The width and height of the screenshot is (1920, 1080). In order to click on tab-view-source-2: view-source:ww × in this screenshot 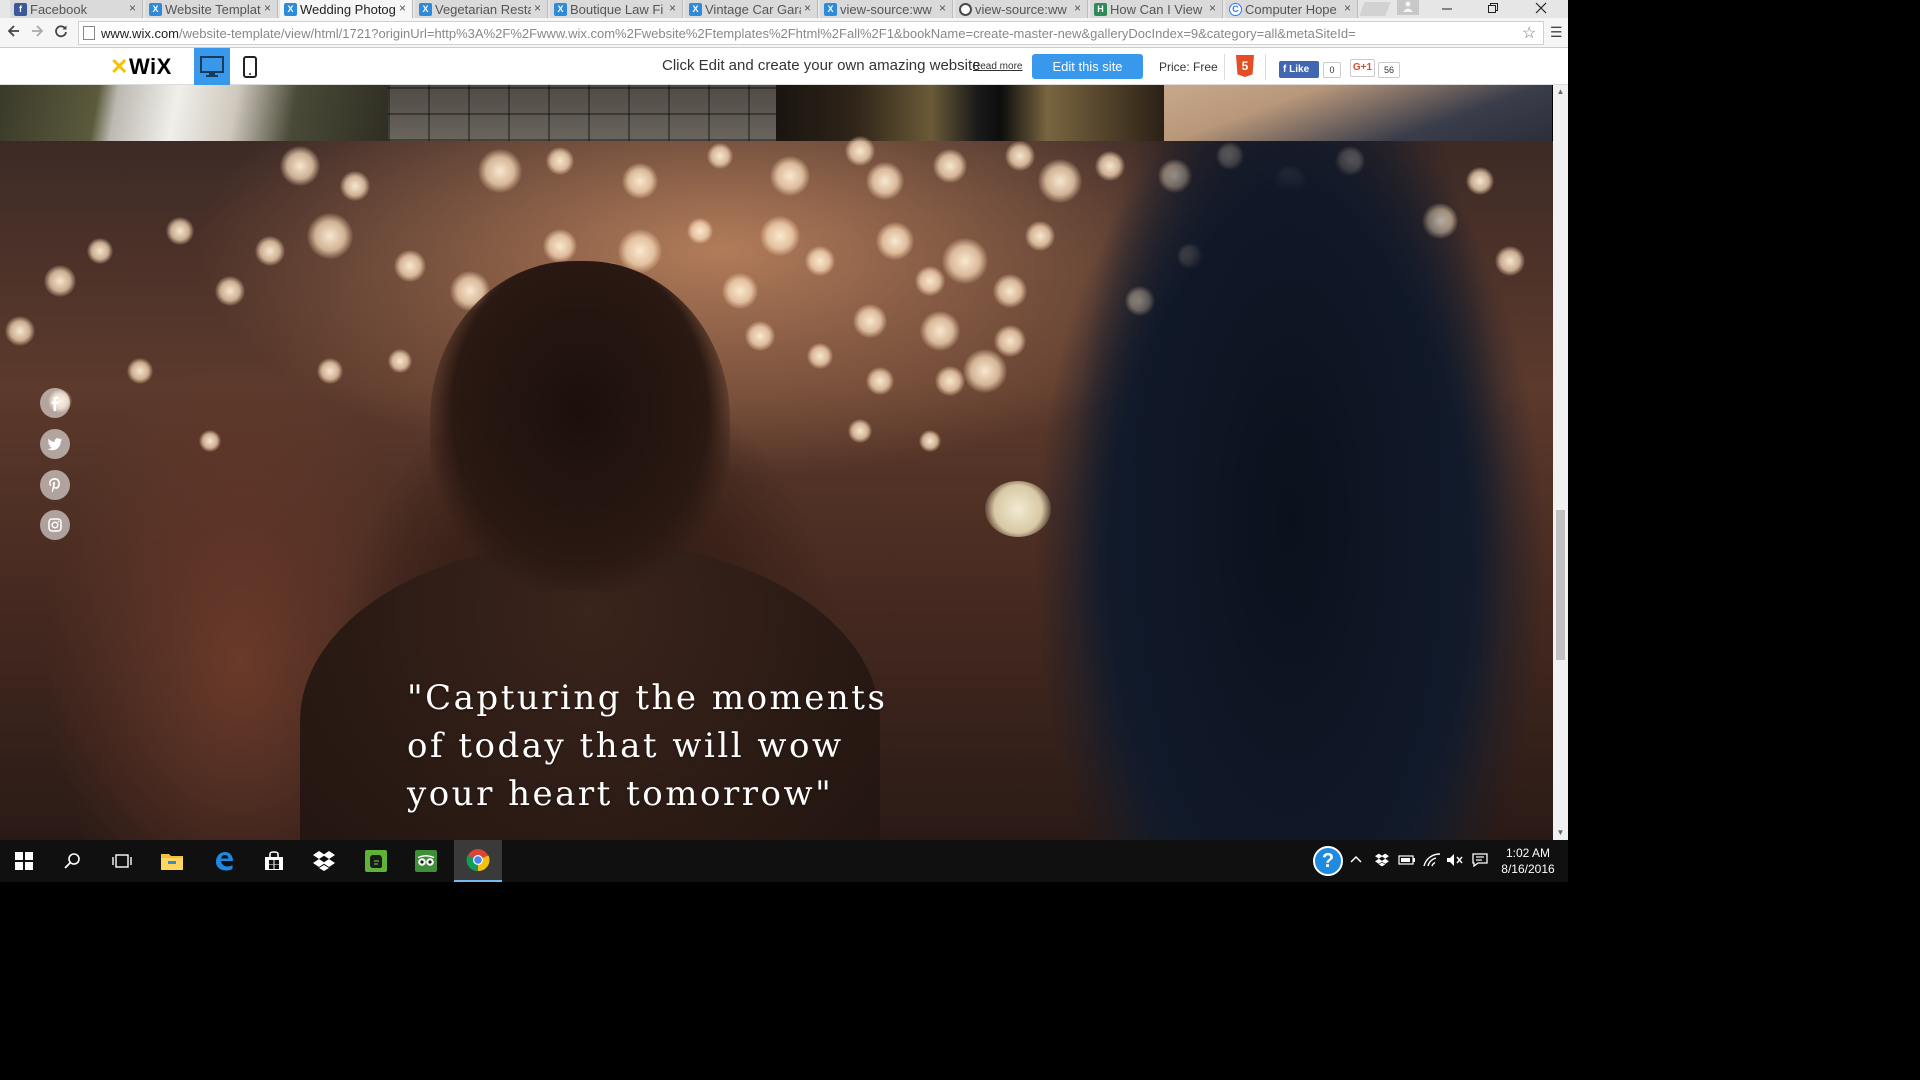, I will do `click(1021, 9)`.